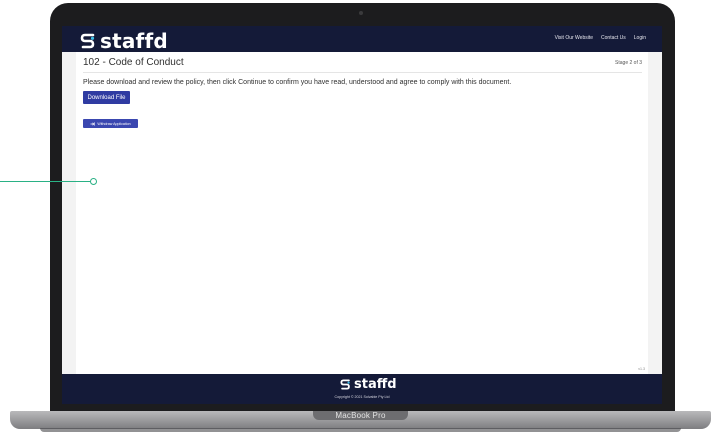 The width and height of the screenshot is (721, 443). I want to click on callout-dot, so click(93, 181).